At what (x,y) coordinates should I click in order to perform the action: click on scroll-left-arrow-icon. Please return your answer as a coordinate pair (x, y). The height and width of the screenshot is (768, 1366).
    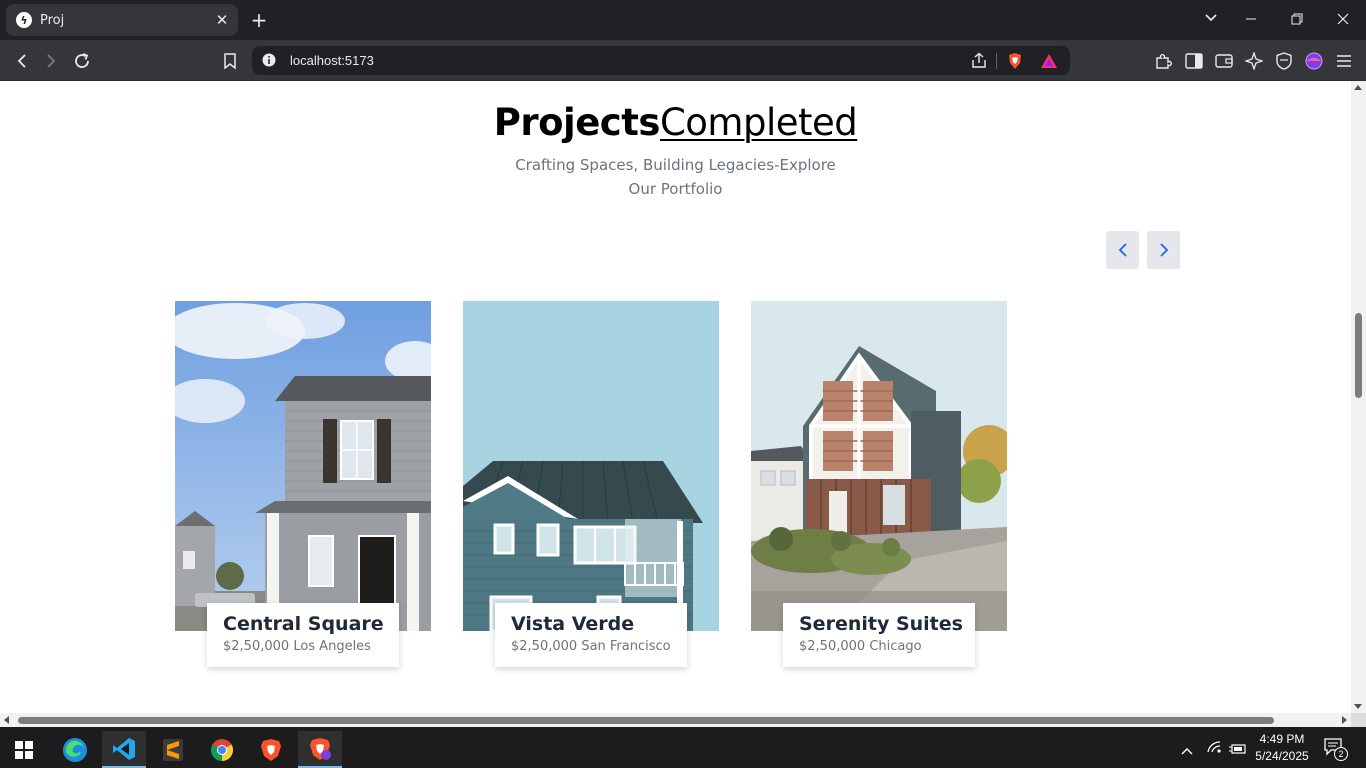
    Looking at the image, I should click on (6, 720).